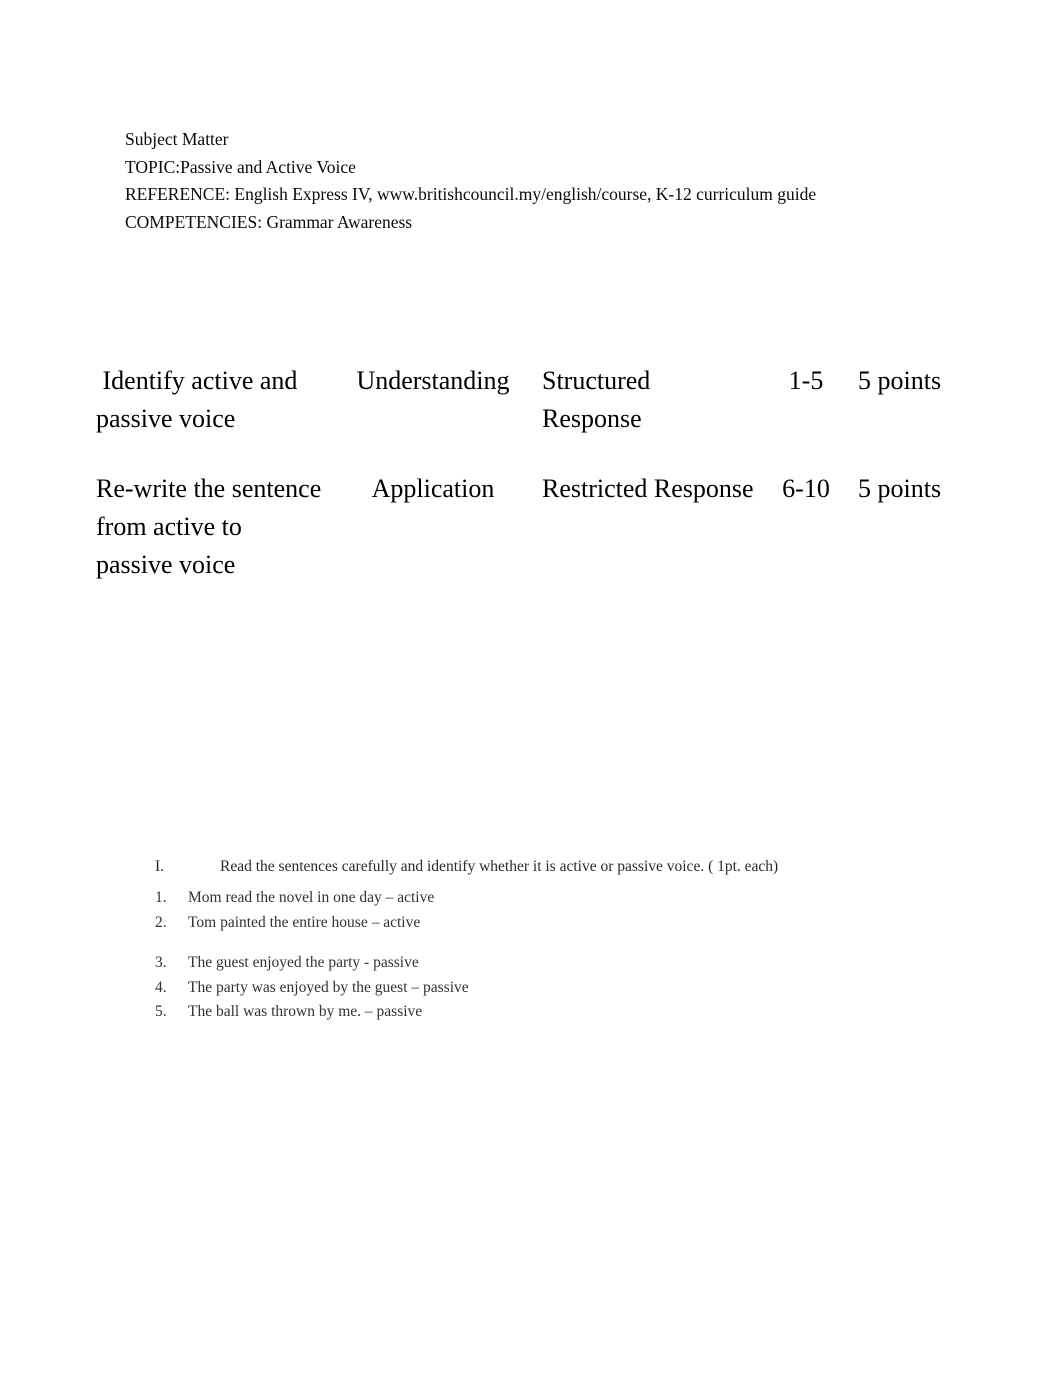 This screenshot has height=1377, width=1062. Describe the element at coordinates (806, 380) in the screenshot. I see `cell-item-numbers: 1-5` at that location.